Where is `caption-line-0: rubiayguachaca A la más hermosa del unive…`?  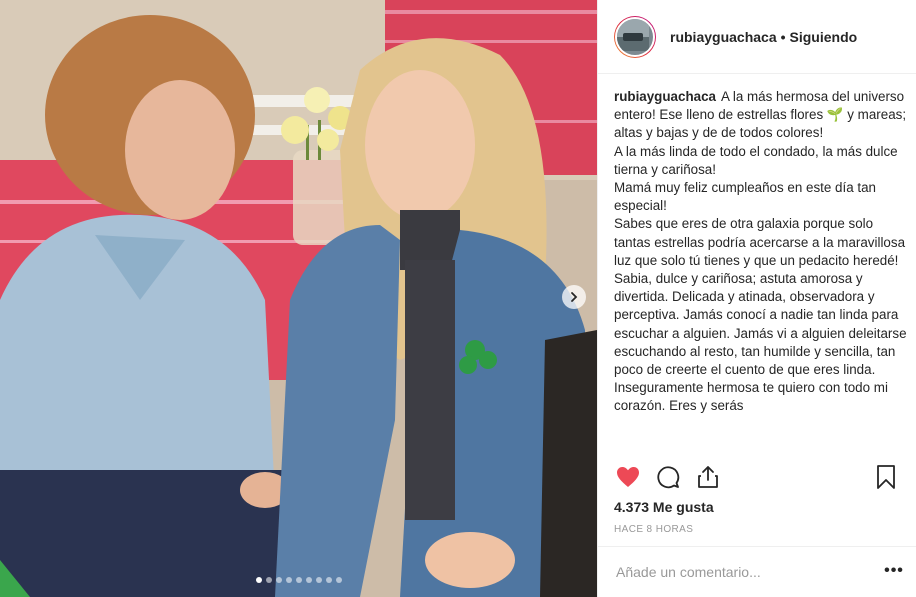 caption-line-0: rubiayguachaca A la más hermosa del unive… is located at coordinates (761, 115).